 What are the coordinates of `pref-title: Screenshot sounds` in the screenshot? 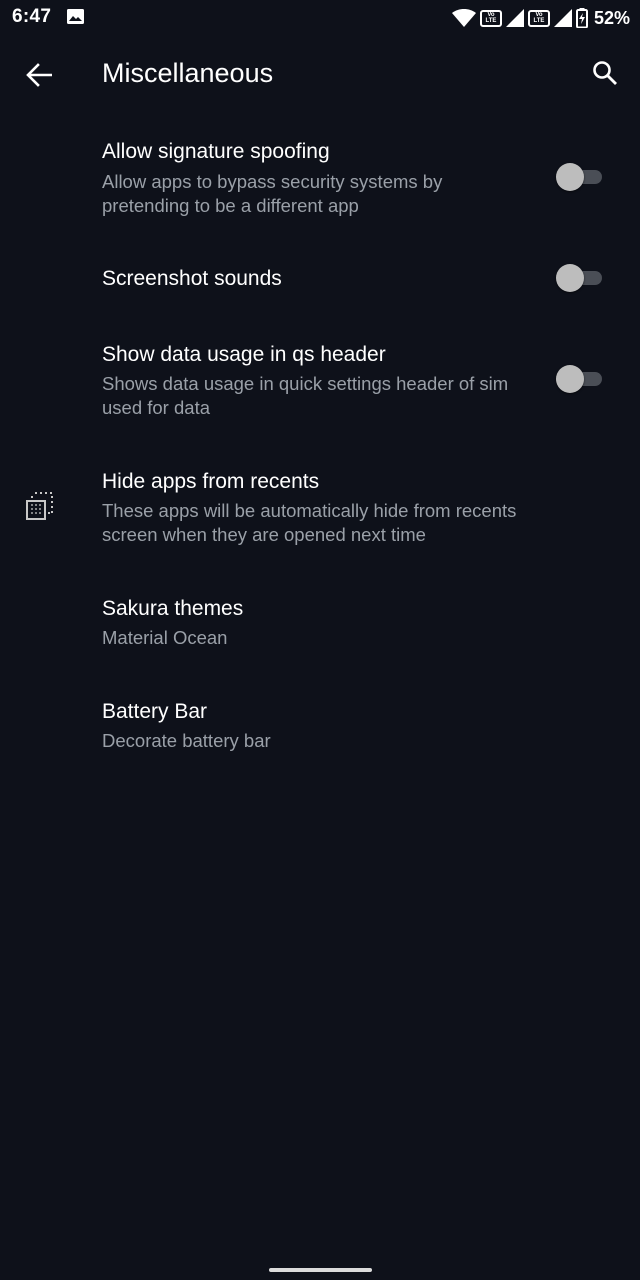 It's located at (192, 278).